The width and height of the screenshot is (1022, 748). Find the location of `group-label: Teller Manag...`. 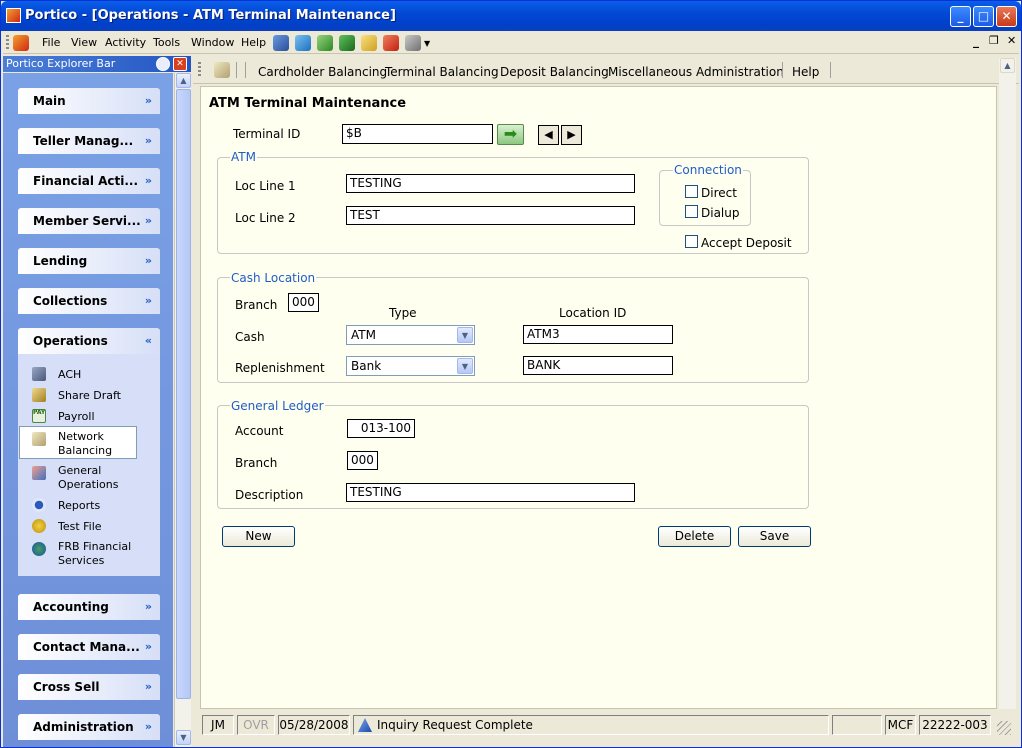

group-label: Teller Manag... is located at coordinates (83, 141).